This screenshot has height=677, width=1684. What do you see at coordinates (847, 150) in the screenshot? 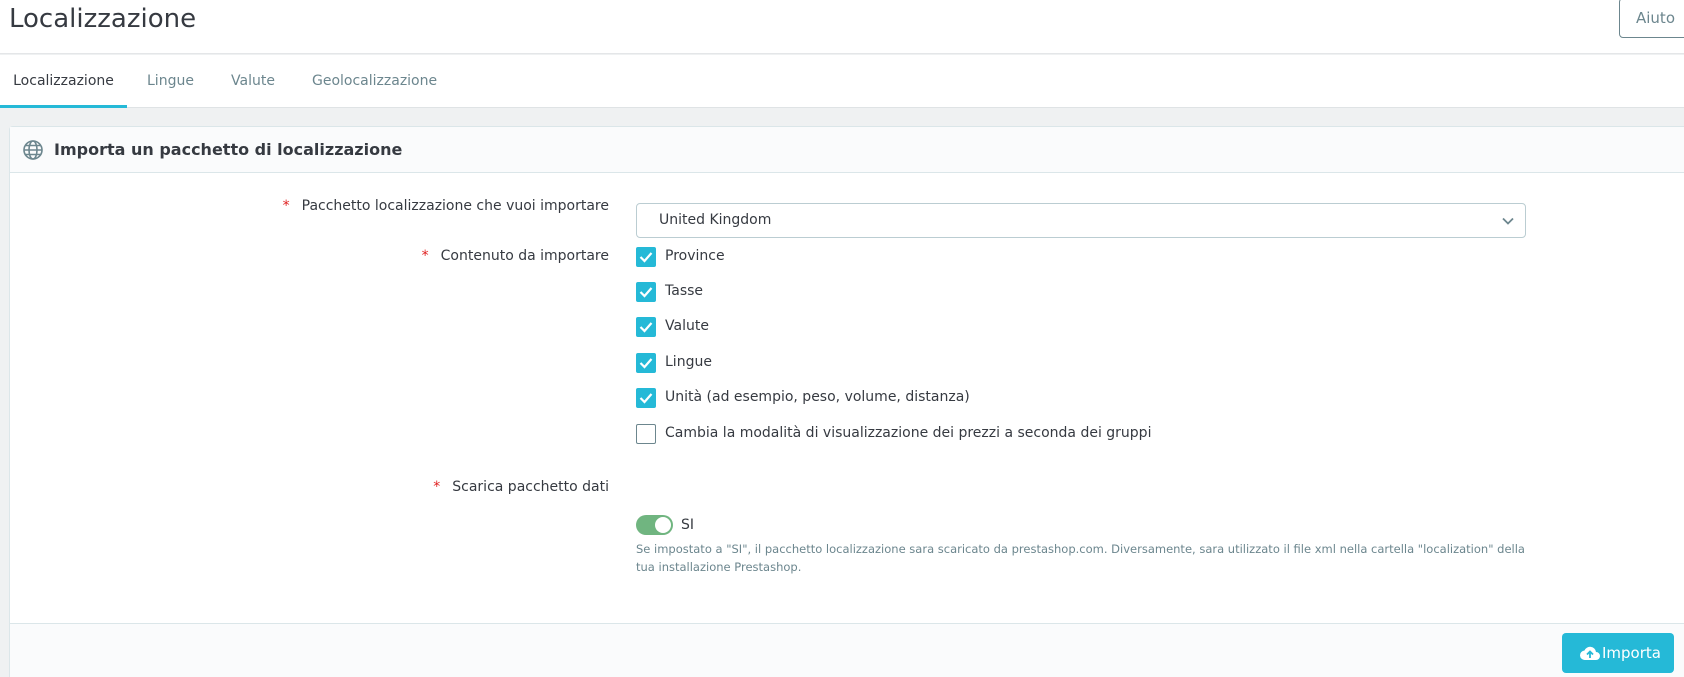
I see `panel-header: Importa un pacchetto di localizzazione` at bounding box center [847, 150].